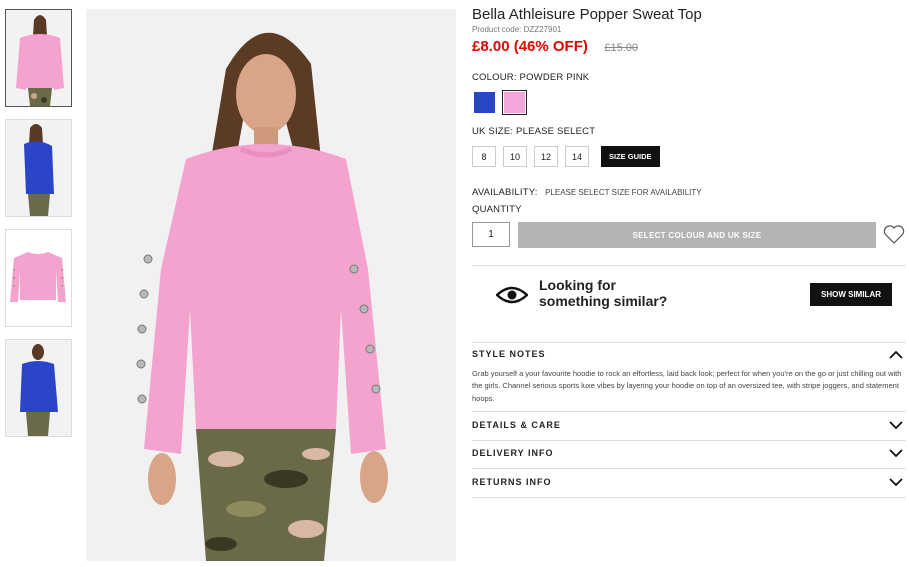 The width and height of the screenshot is (909, 567). What do you see at coordinates (603, 301) in the screenshot?
I see `similar-line-2: something similar?` at bounding box center [603, 301].